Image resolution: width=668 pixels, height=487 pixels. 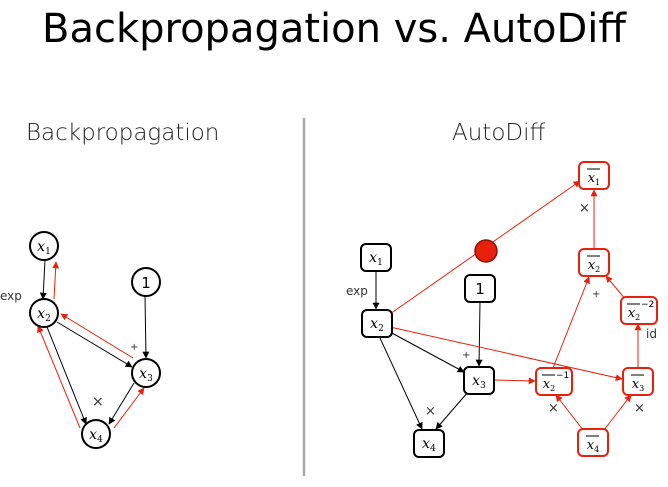 What do you see at coordinates (584, 208) in the screenshot?
I see `label-times-x1bar: ×` at bounding box center [584, 208].